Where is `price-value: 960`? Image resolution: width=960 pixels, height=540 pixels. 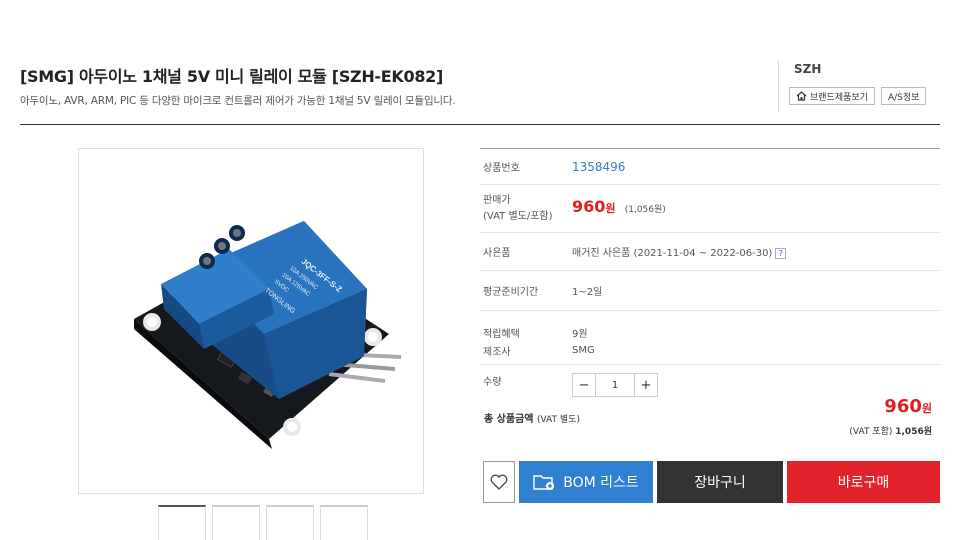 price-value: 960 is located at coordinates (589, 206).